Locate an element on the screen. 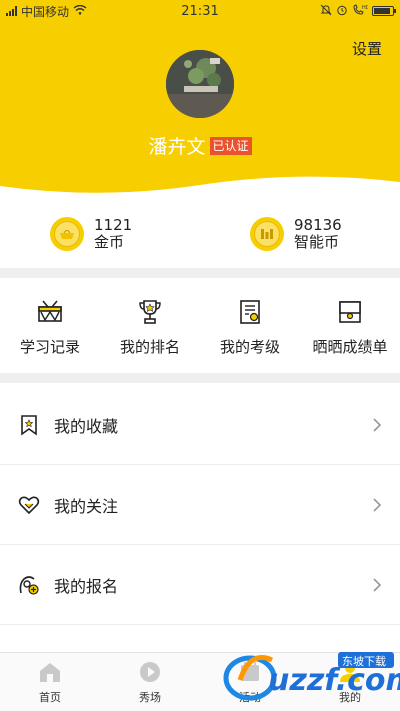 The image size is (400, 711). smart-coin-icon is located at coordinates (267, 234).